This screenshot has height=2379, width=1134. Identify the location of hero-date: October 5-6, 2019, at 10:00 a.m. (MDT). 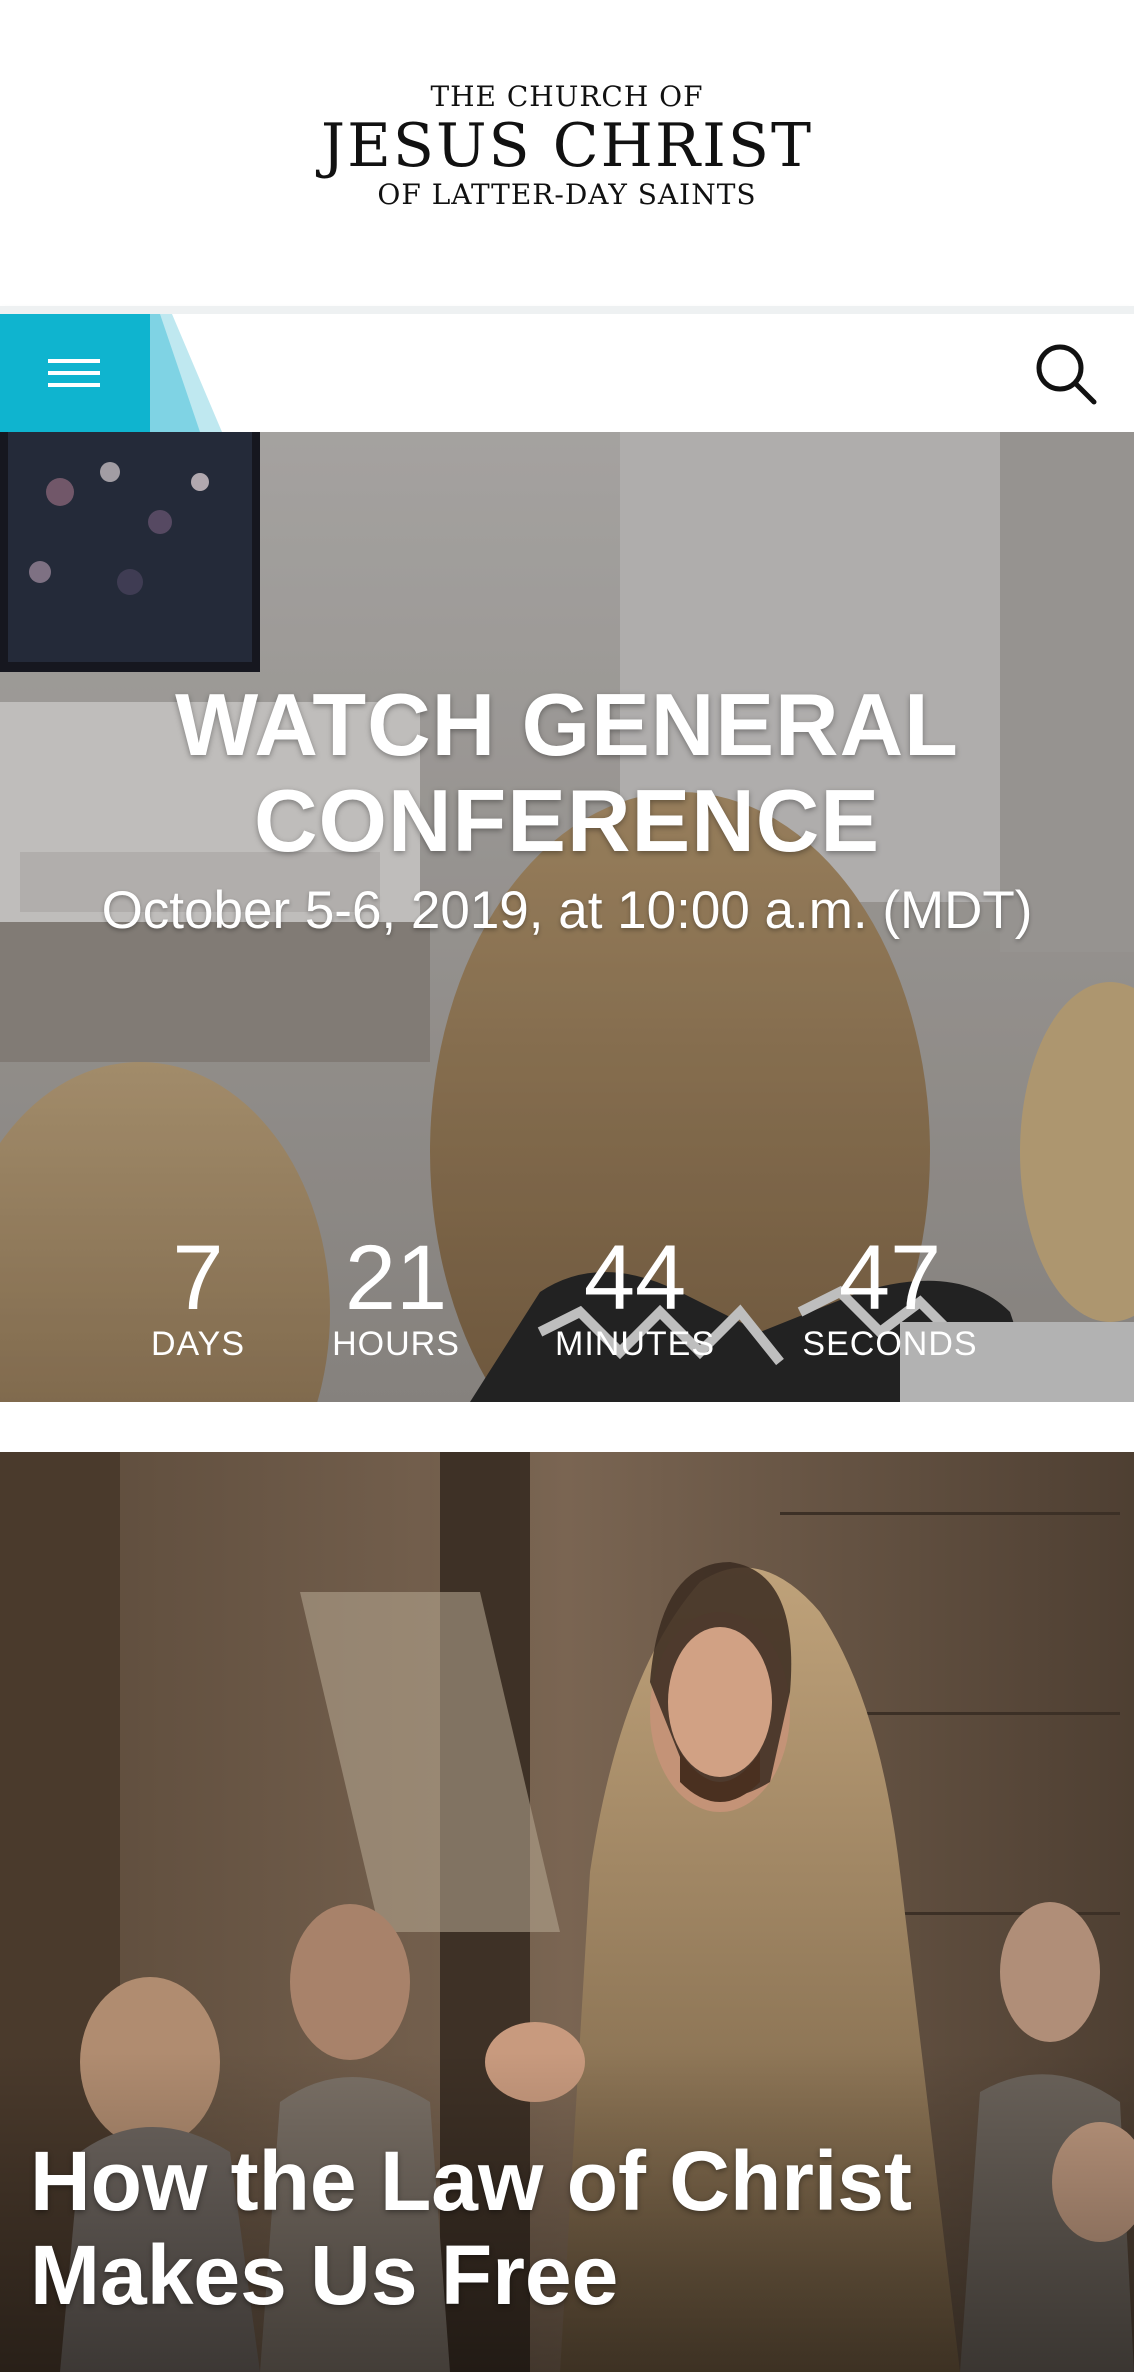
(567, 910).